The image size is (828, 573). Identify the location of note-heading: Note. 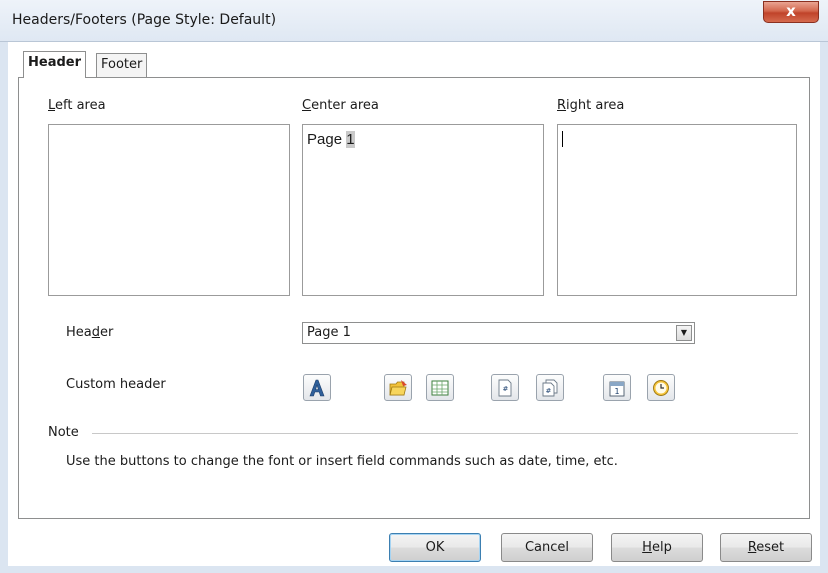
(63, 432).